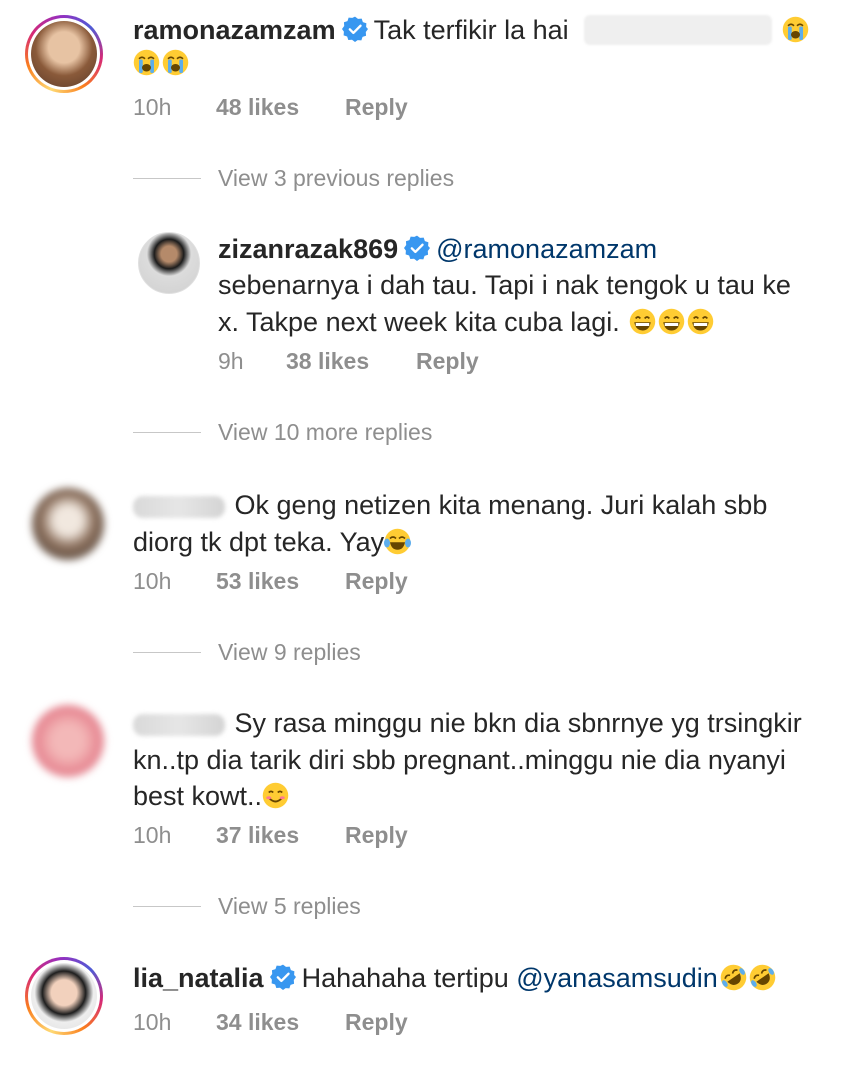 The height and width of the screenshot is (1080, 849). I want to click on username: ramonazamzam, so click(234, 30).